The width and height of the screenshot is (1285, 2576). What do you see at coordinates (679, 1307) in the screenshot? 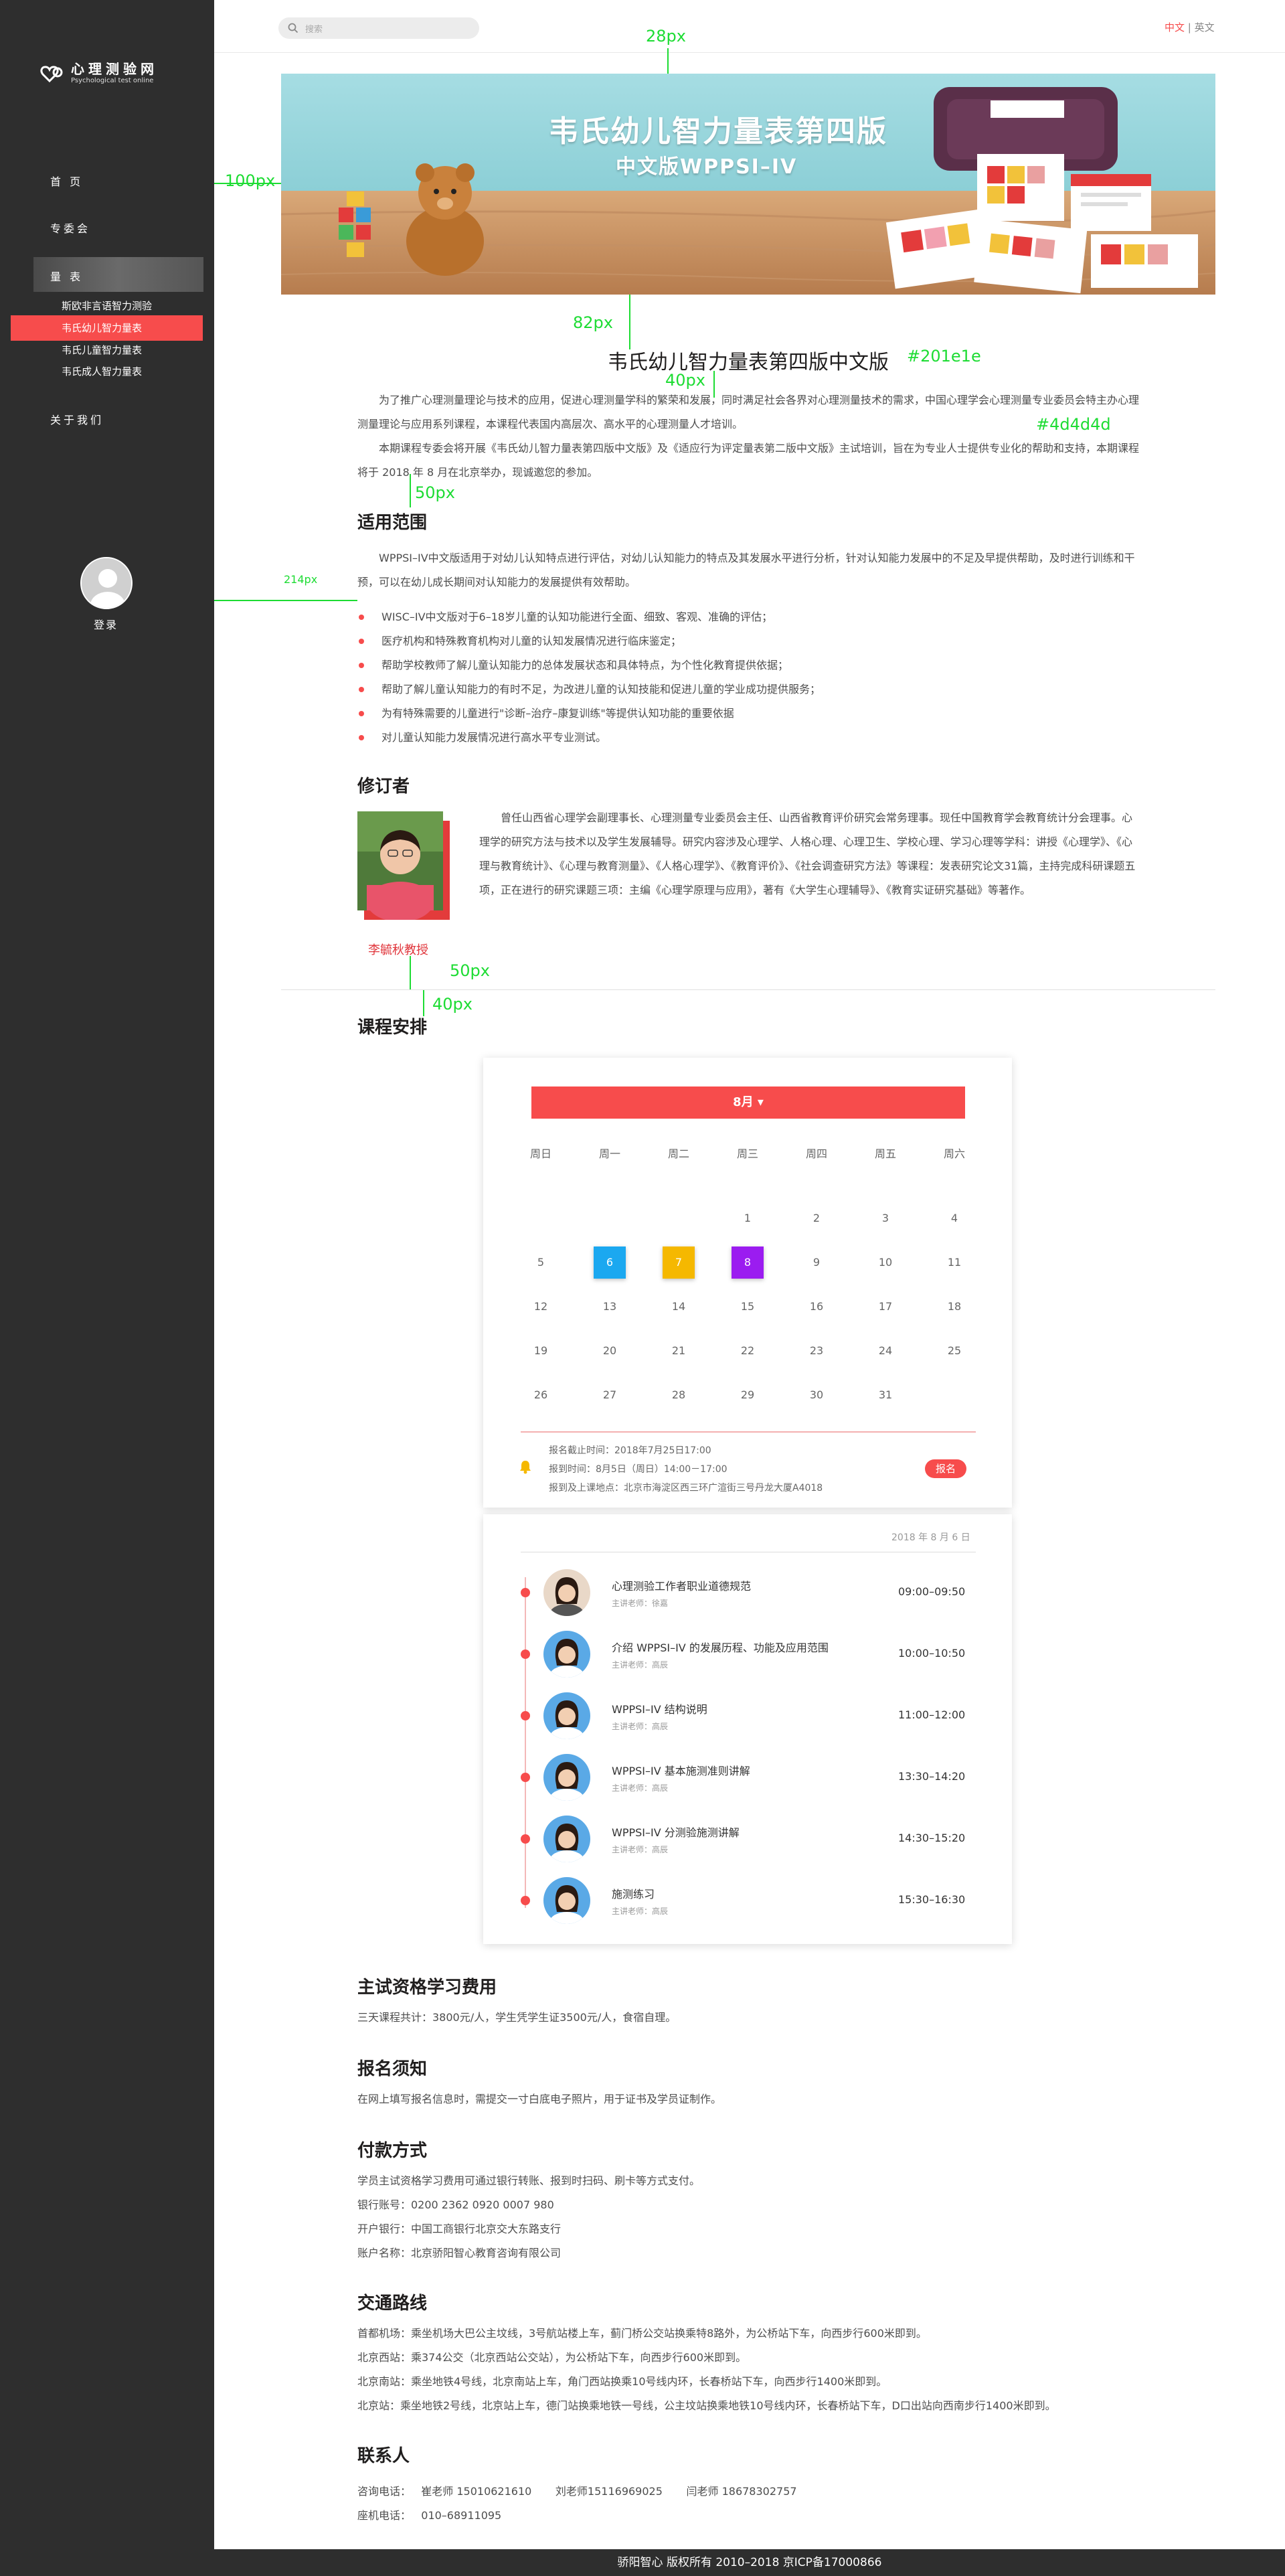
I see `calendar-day: 14` at bounding box center [679, 1307].